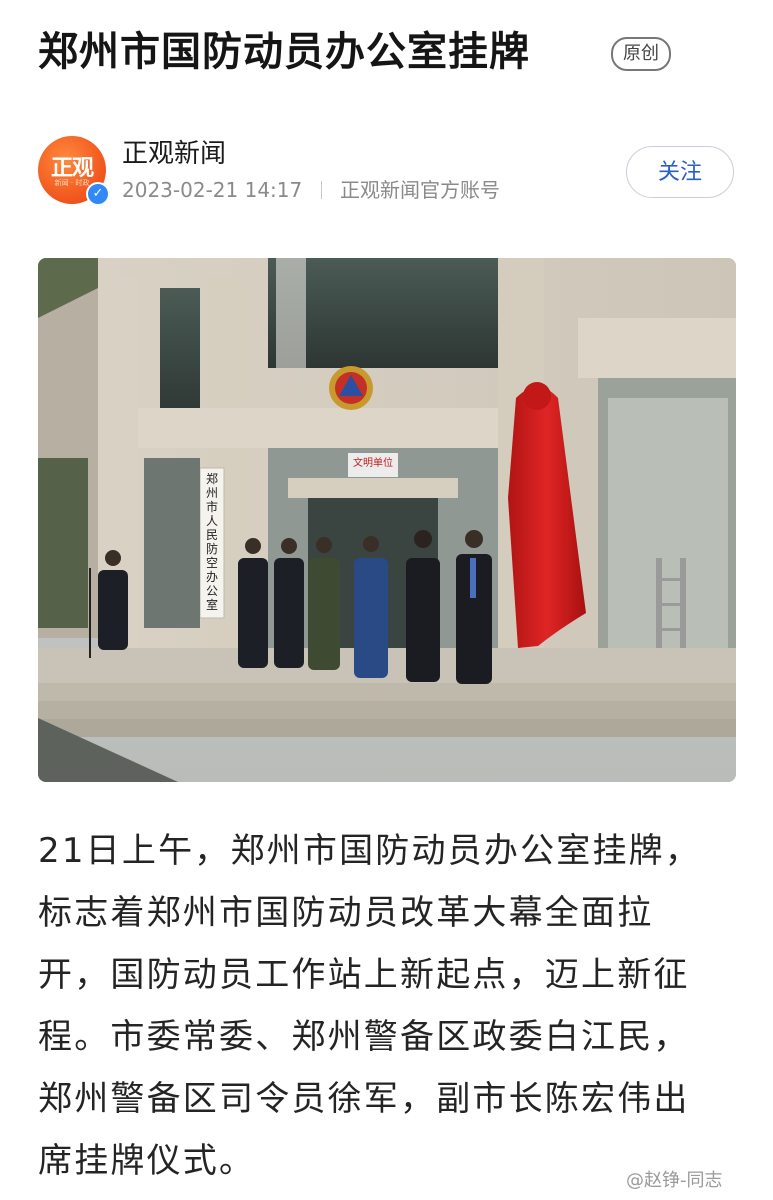 This screenshot has width=773, height=1200. I want to click on photo-door-sign-text: 文明单位, so click(373, 463).